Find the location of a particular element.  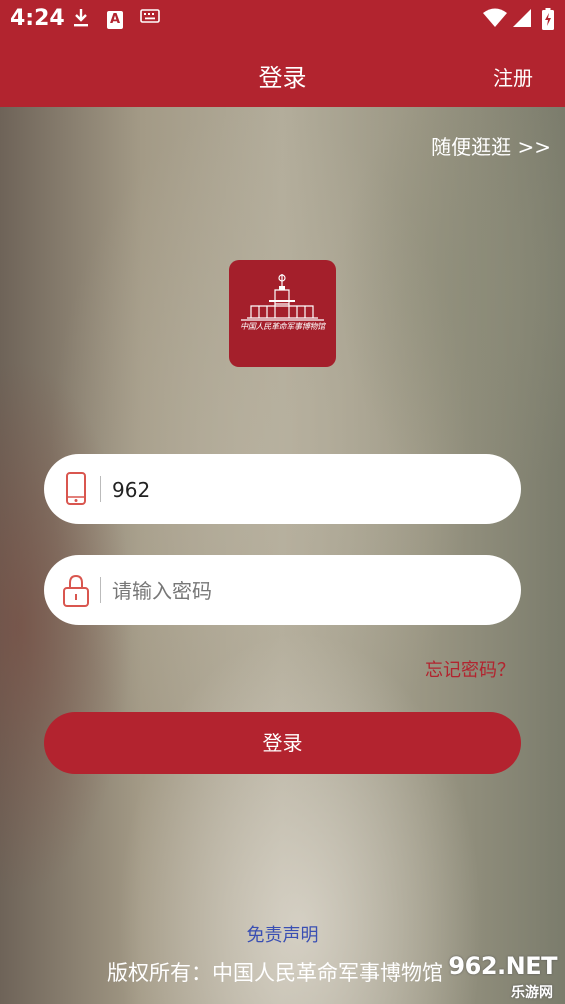

wifi-icon is located at coordinates (495, 20).